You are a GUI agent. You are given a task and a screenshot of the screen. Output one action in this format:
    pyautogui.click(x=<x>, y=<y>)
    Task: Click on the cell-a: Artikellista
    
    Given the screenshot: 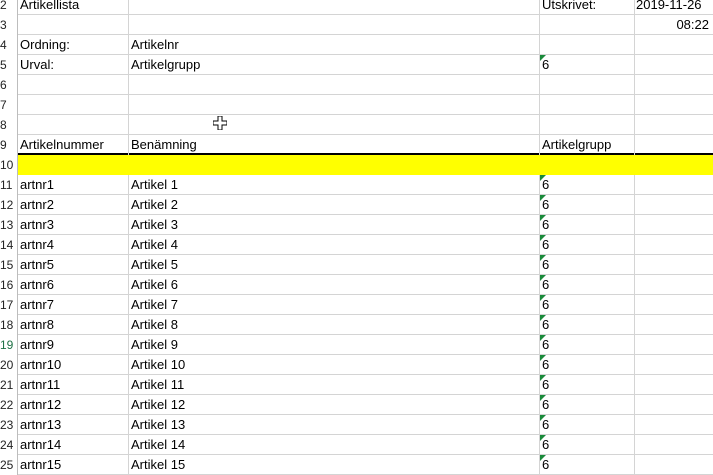 What is the action you would take?
    pyautogui.click(x=73, y=7)
    